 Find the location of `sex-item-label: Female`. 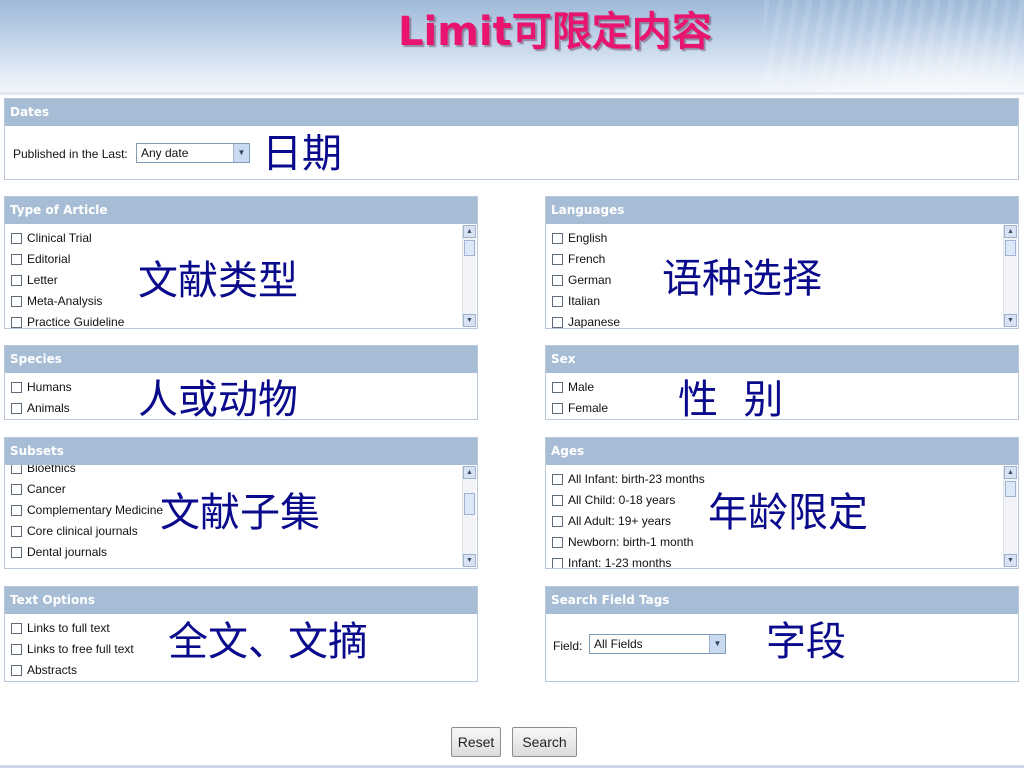

sex-item-label: Female is located at coordinates (588, 408).